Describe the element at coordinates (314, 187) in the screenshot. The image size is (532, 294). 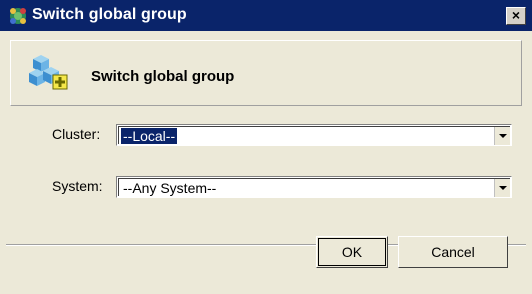
I see `system-select: --Any System--` at that location.